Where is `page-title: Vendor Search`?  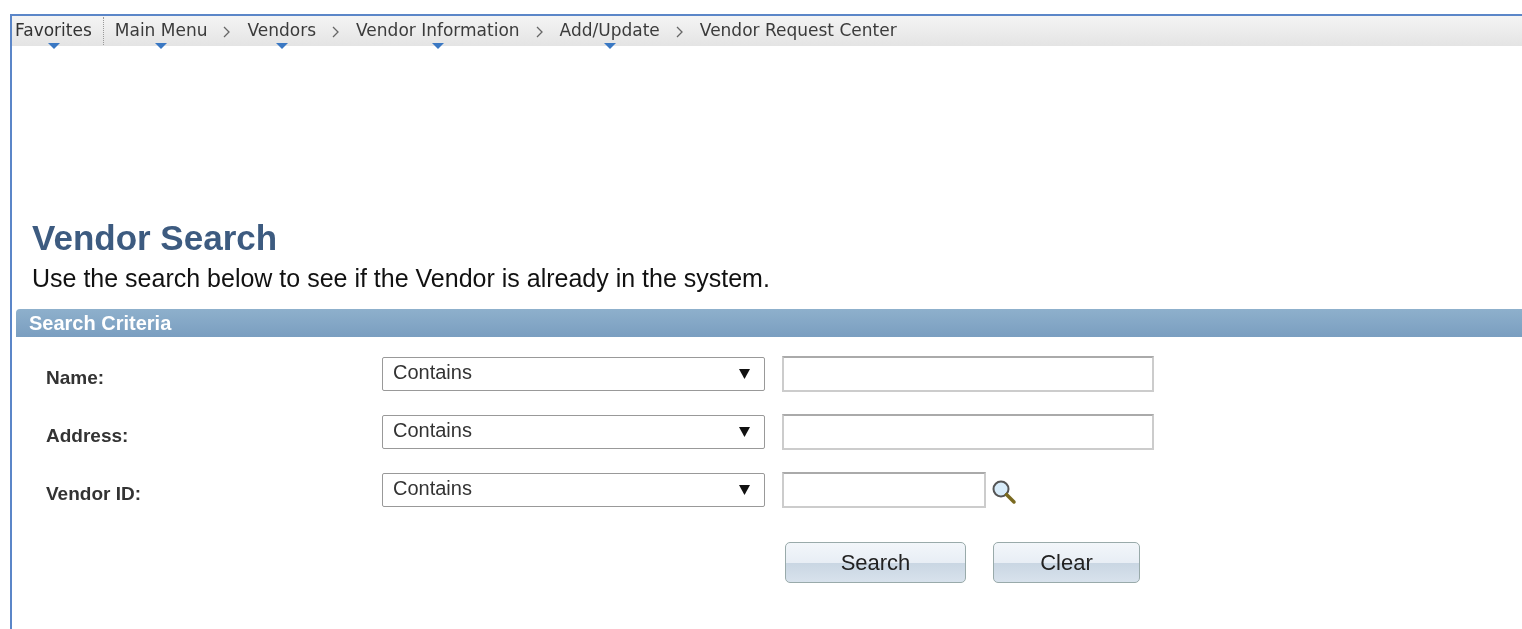
page-title: Vendor Search is located at coordinates (155, 238).